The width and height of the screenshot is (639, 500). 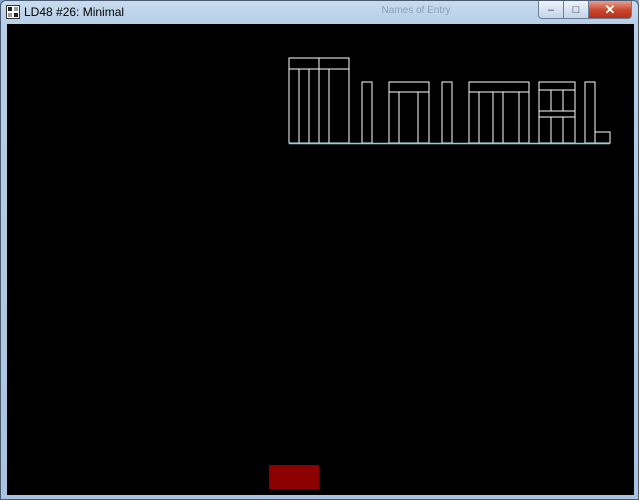 What do you see at coordinates (74, 12) in the screenshot?
I see `window-title: LD48 #26: Minimal` at bounding box center [74, 12].